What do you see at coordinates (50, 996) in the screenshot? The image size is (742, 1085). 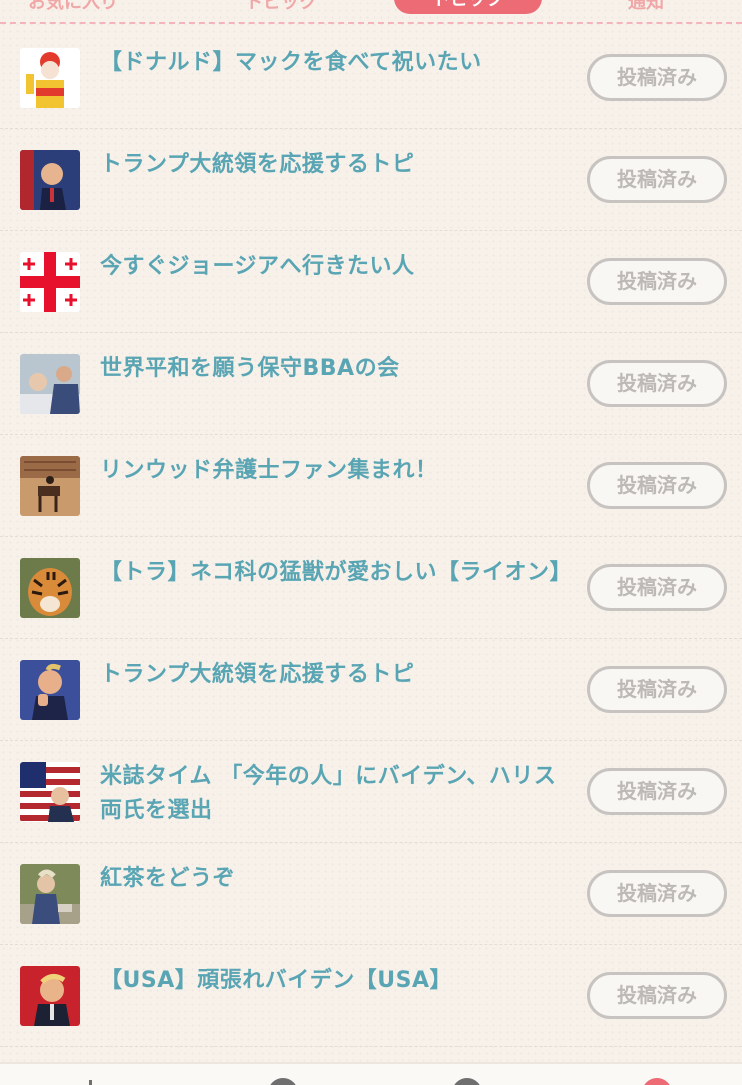 I see `red-background-portrait-image` at bounding box center [50, 996].